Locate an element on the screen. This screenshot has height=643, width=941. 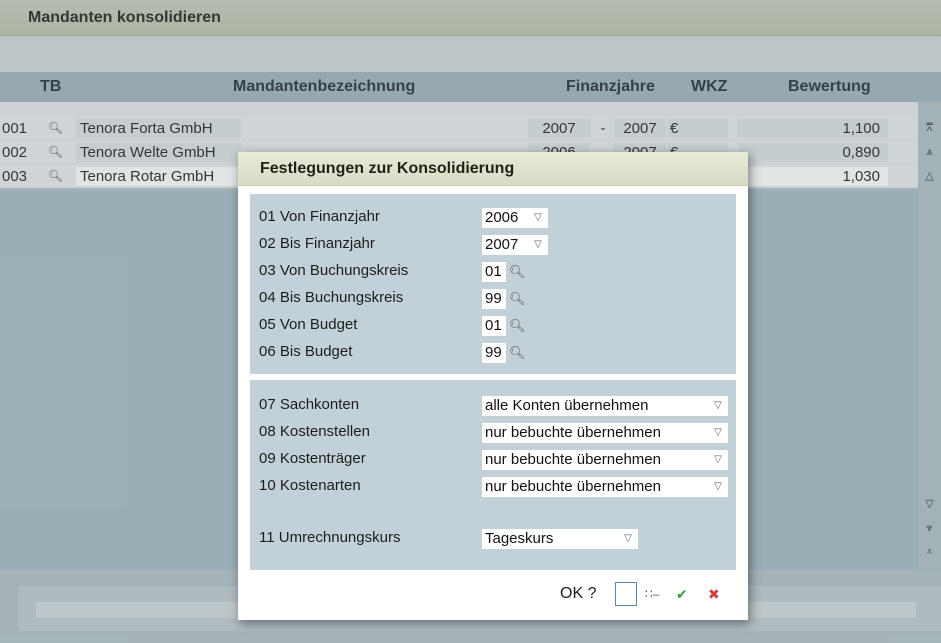
dialog-title-bar: Festlegungen zur Konsolidierung is located at coordinates (493, 169).